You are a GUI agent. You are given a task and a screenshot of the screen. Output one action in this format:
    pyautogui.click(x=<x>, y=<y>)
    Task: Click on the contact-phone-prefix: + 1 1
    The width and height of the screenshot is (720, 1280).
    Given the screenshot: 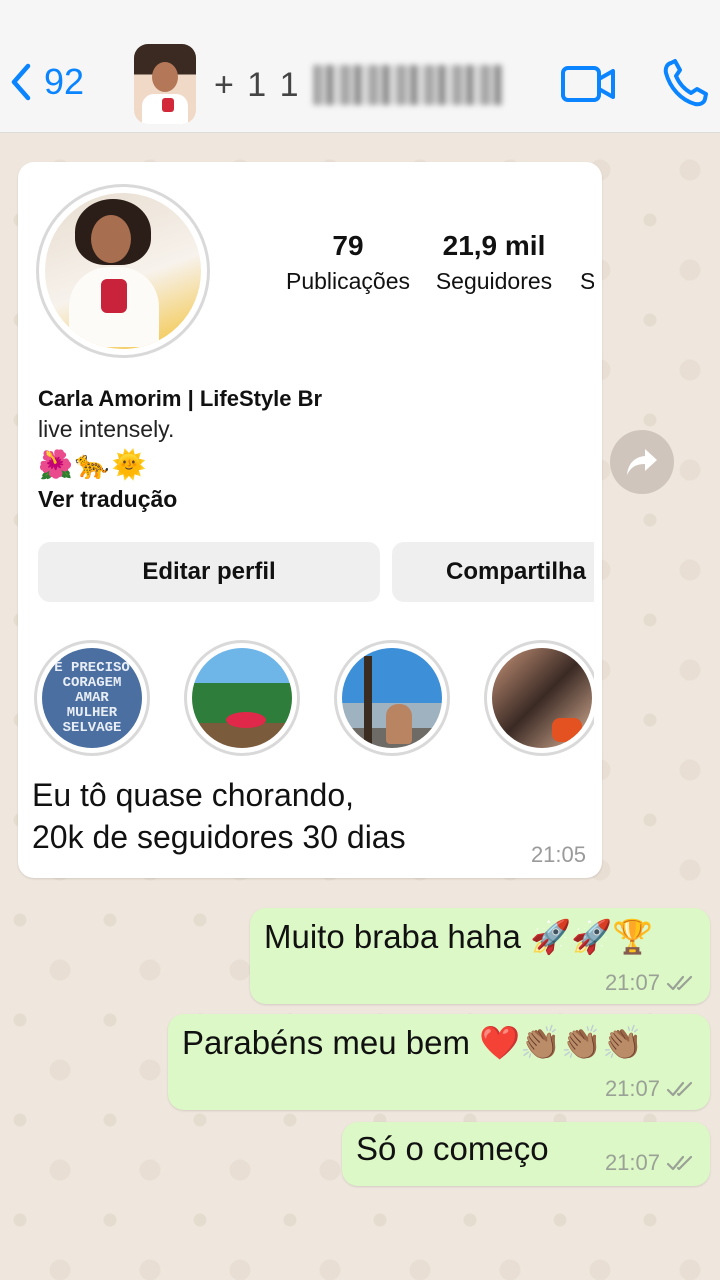 What is the action you would take?
    pyautogui.click(x=257, y=84)
    